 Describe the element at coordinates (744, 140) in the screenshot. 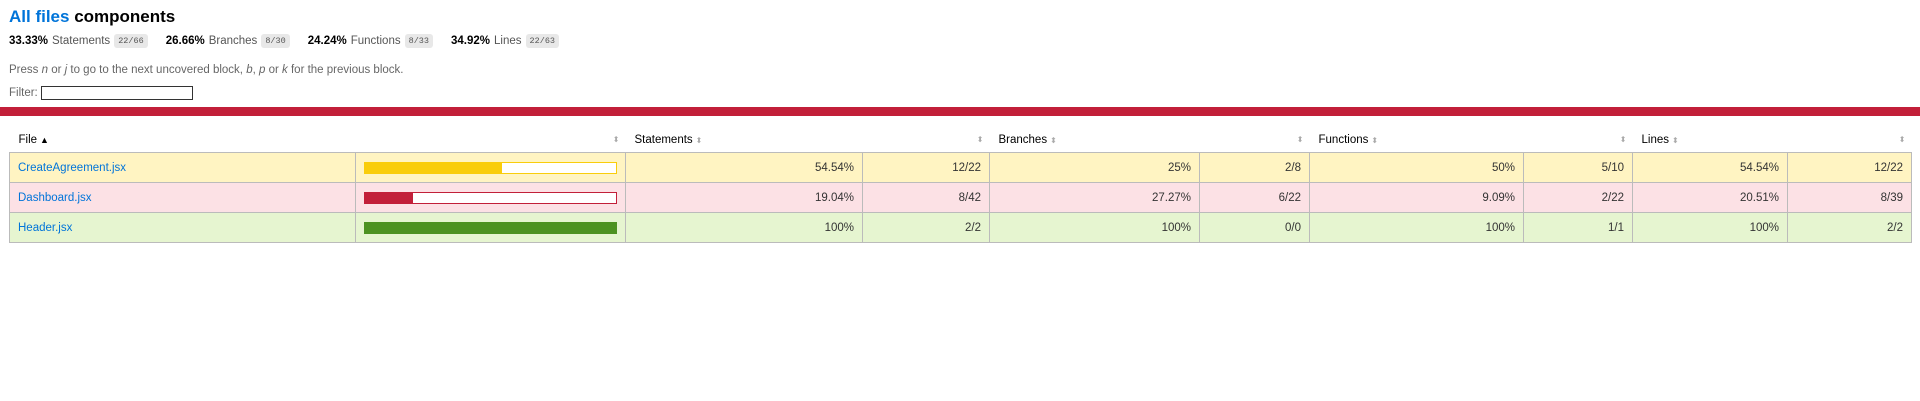

I see `column-statements: Statements ⬍` at that location.